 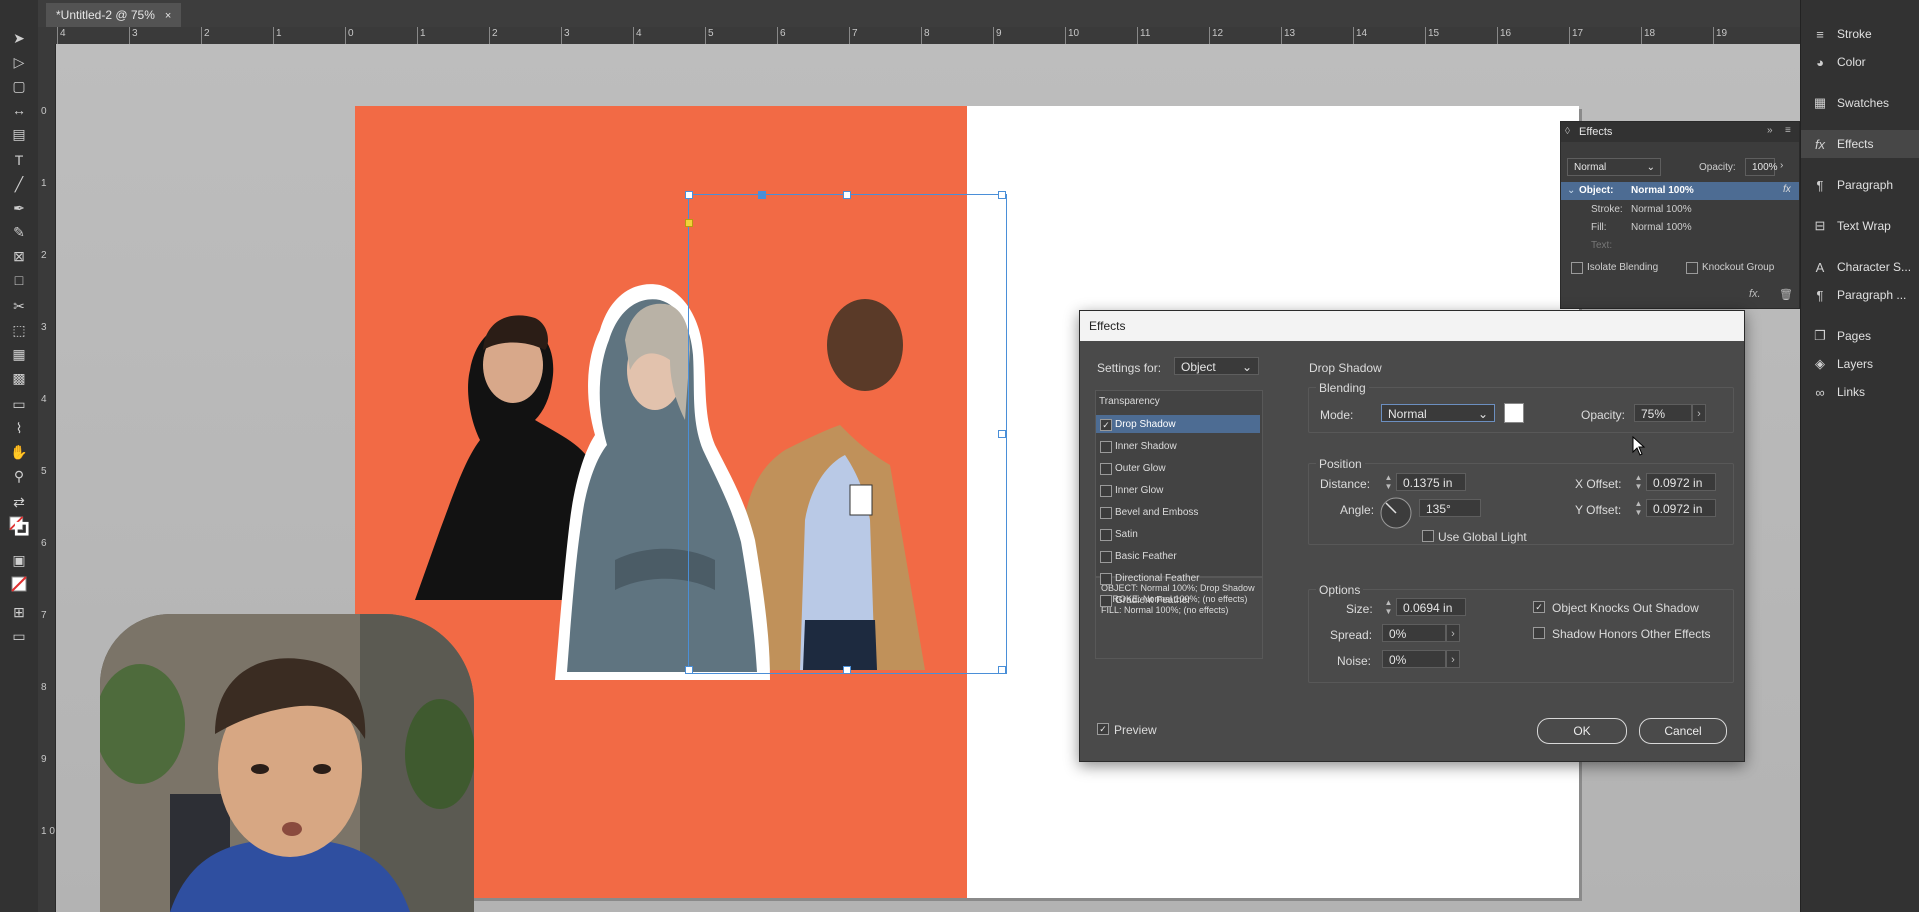 I want to click on y-offset-input: 0.0972 in, so click(x=1681, y=508).